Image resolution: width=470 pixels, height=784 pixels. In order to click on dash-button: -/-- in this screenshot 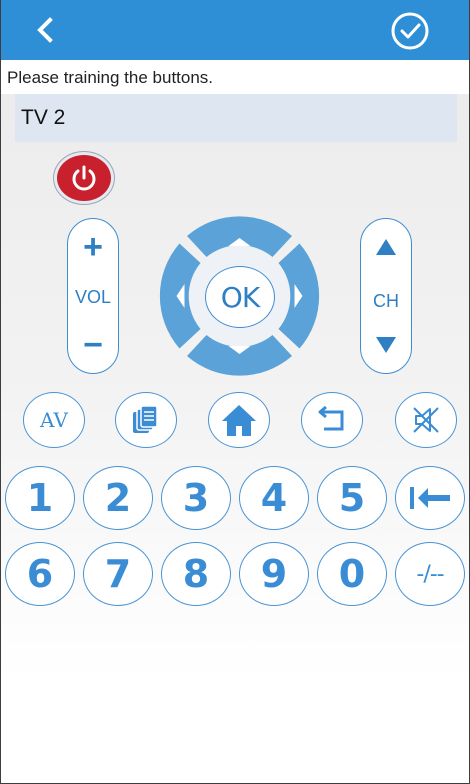, I will do `click(430, 574)`.